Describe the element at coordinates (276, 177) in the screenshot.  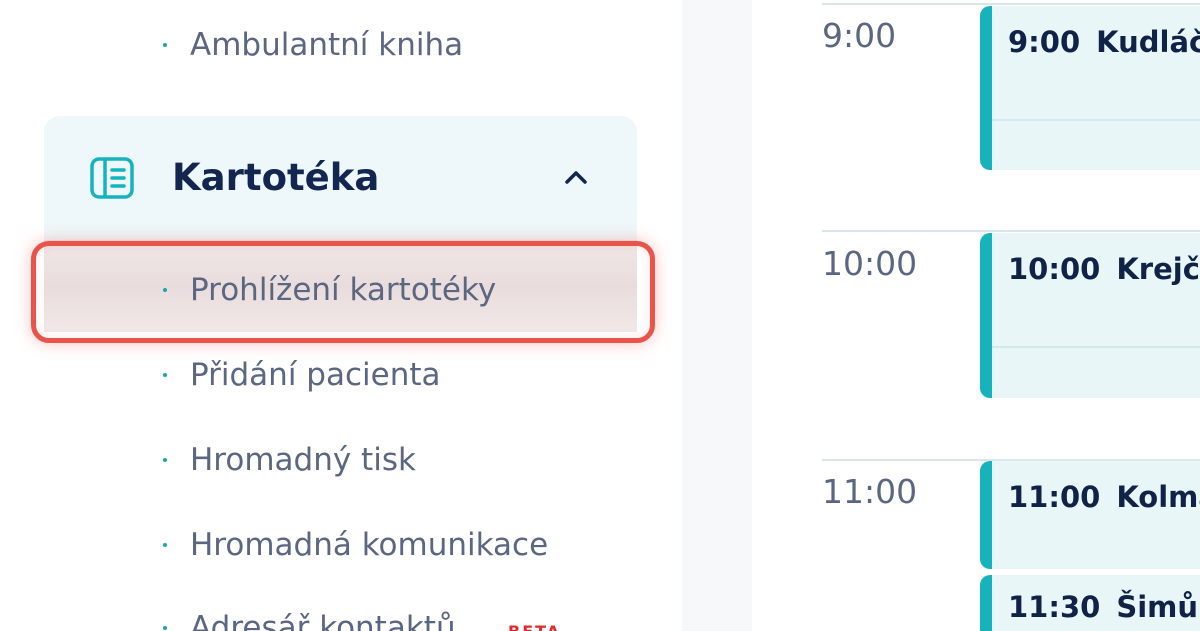
I see `sidebar-group-title: Kartotéka` at that location.